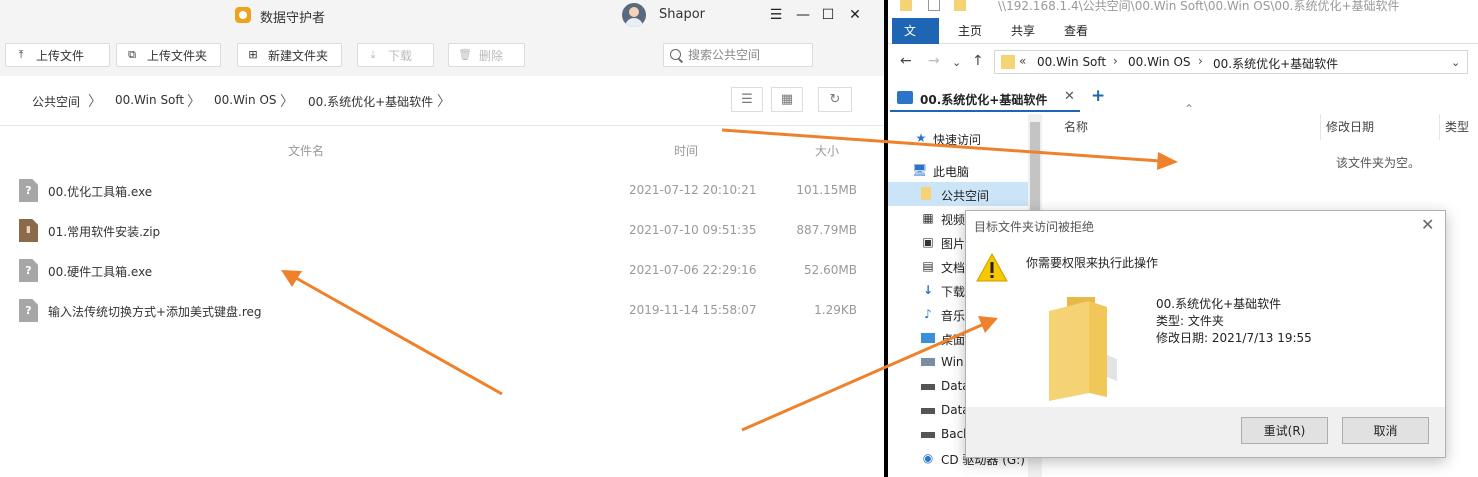 The height and width of the screenshot is (477, 1478). I want to click on file-row: 00.硬件工具箱.exe 2021-07-06 22:29:16 52.60MB, so click(442, 270).